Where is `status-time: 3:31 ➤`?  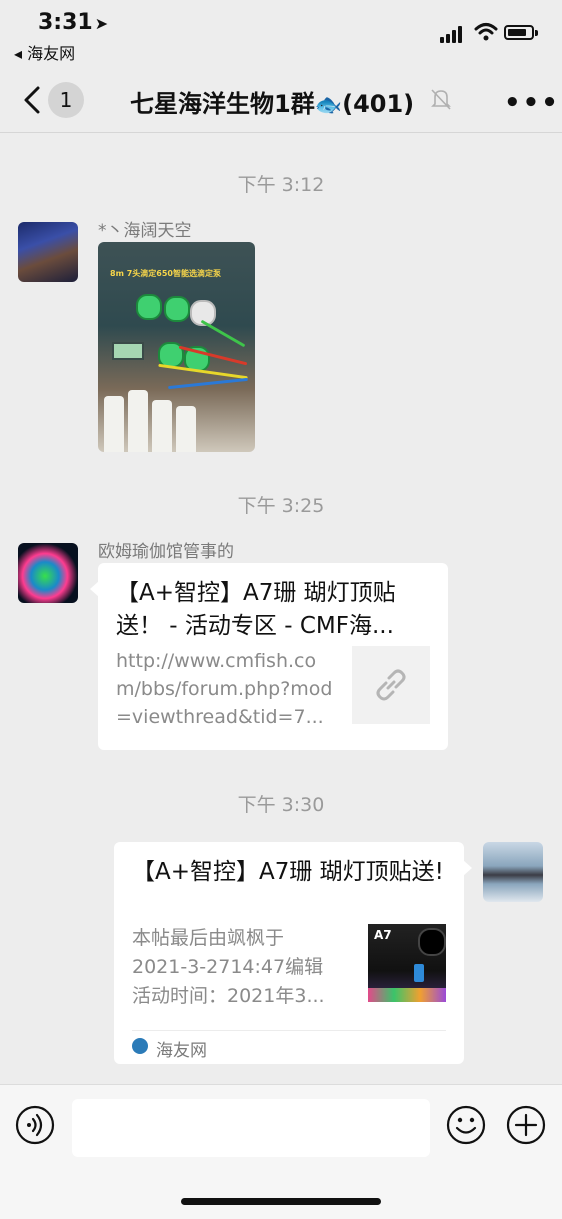 status-time: 3:31 ➤ is located at coordinates (73, 22).